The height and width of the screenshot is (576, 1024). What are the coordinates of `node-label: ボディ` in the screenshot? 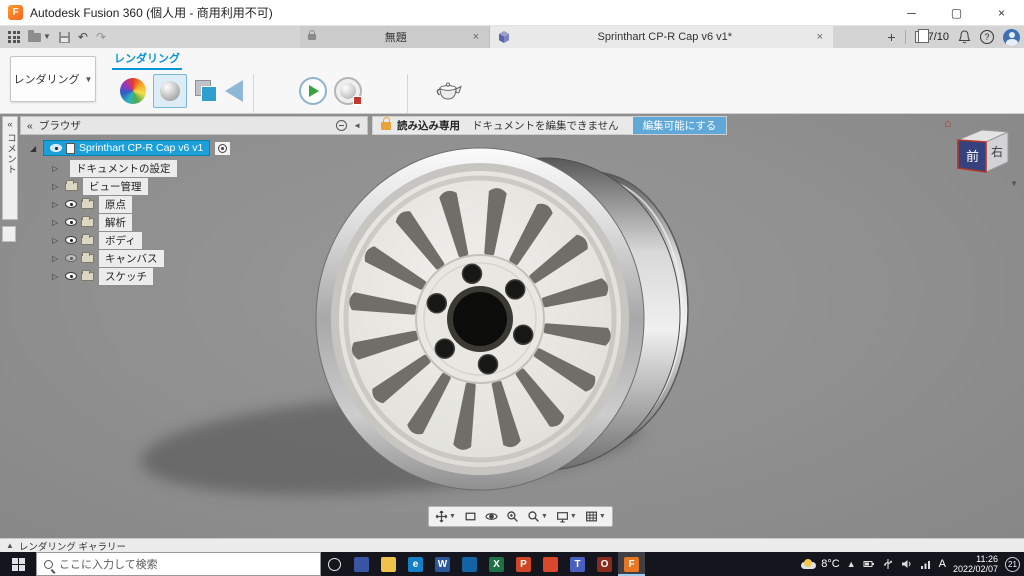 It's located at (120, 240).